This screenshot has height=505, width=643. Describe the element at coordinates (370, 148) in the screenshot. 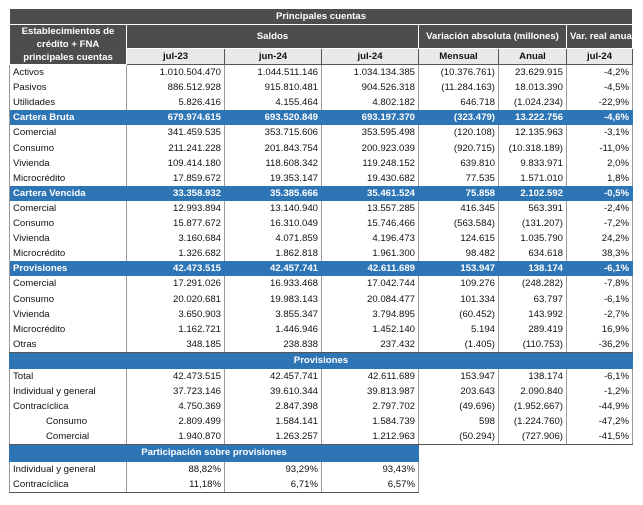

I see `cell-value: 200.923.039` at that location.